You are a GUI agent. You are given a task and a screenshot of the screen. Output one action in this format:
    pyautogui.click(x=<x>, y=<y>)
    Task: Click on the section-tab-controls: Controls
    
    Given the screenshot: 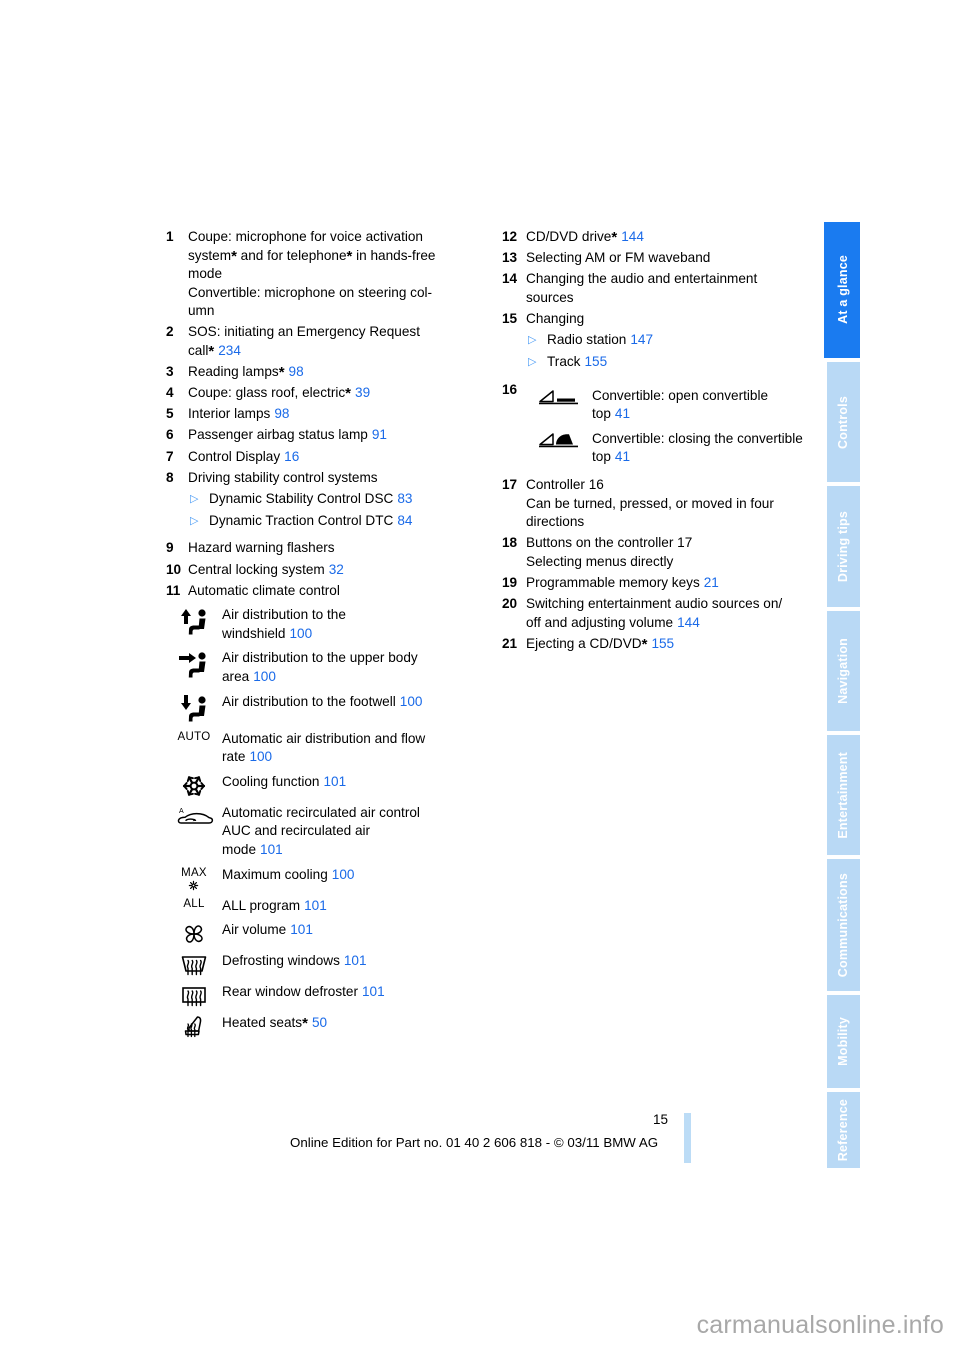 What is the action you would take?
    pyautogui.click(x=842, y=422)
    